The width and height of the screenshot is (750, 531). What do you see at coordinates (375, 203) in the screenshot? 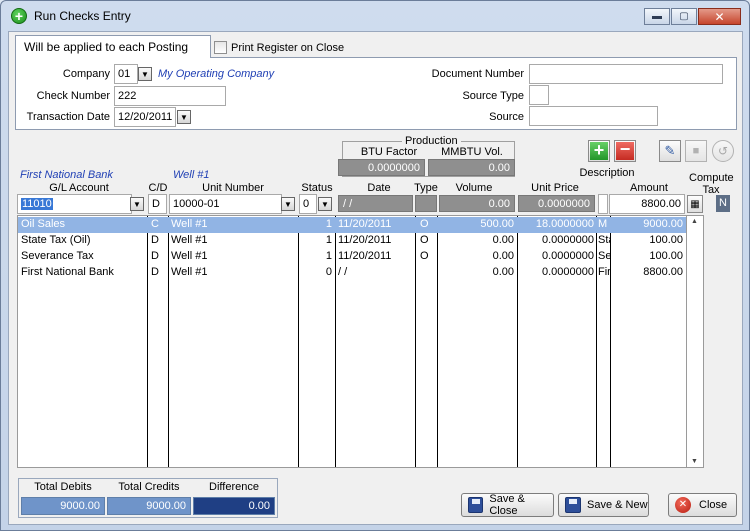
I see `date-field: / /` at bounding box center [375, 203].